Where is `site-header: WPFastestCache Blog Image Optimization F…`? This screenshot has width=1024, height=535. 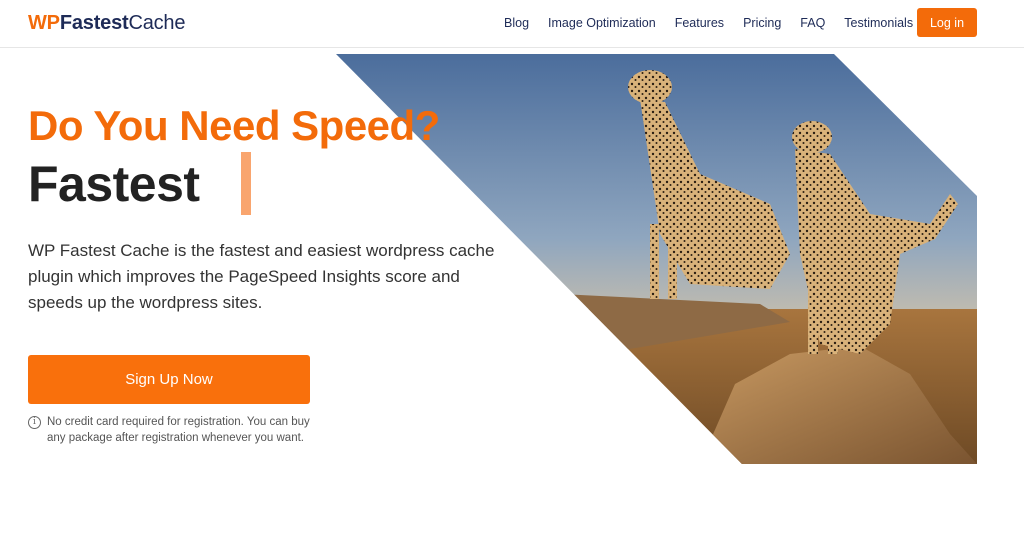
site-header: WPFastestCache Blog Image Optimization F… is located at coordinates (512, 24).